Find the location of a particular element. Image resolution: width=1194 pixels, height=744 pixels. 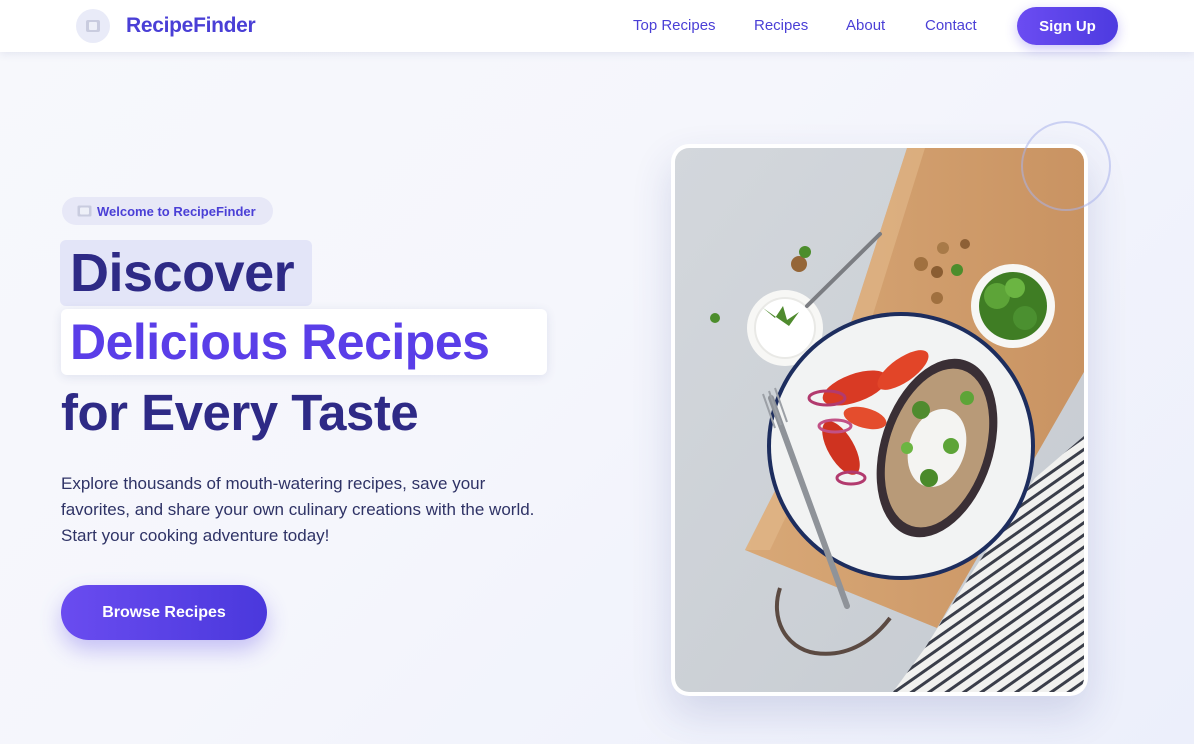

browse-recipes-button: Browse Recipes is located at coordinates (164, 612).